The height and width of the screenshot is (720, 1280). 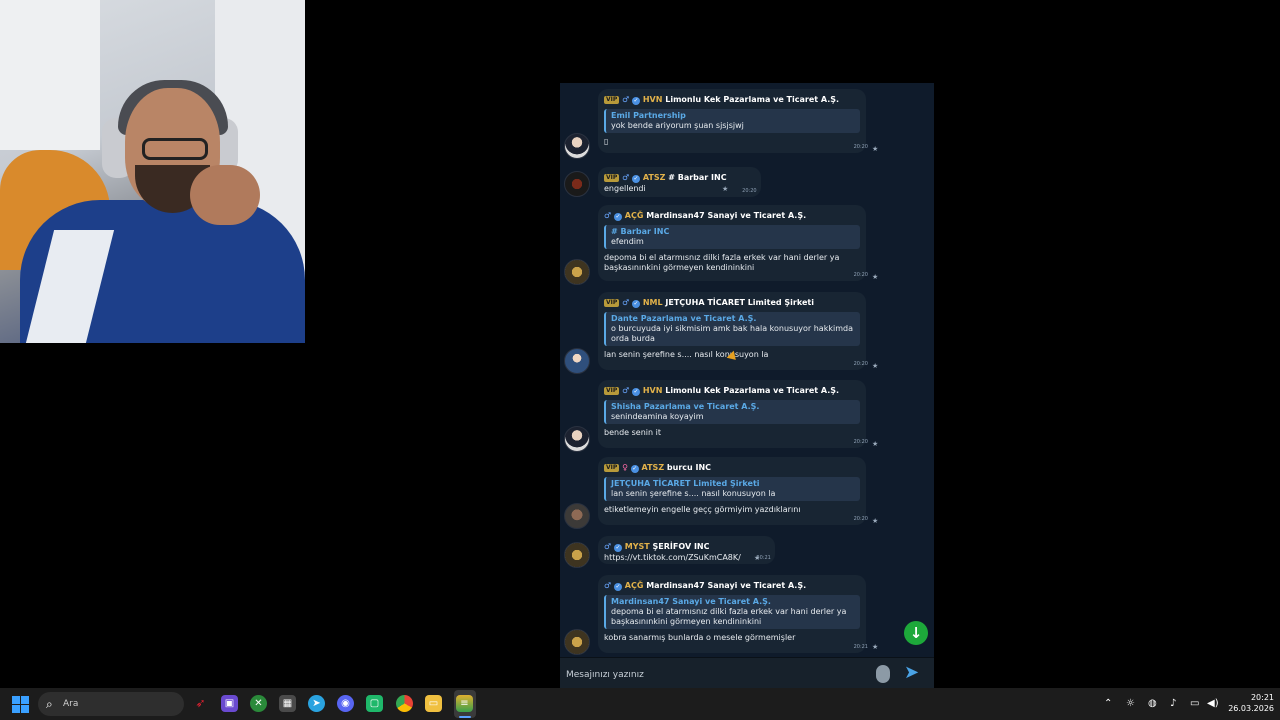 What do you see at coordinates (911, 673) in the screenshot?
I see `send-icon: ➤` at bounding box center [911, 673].